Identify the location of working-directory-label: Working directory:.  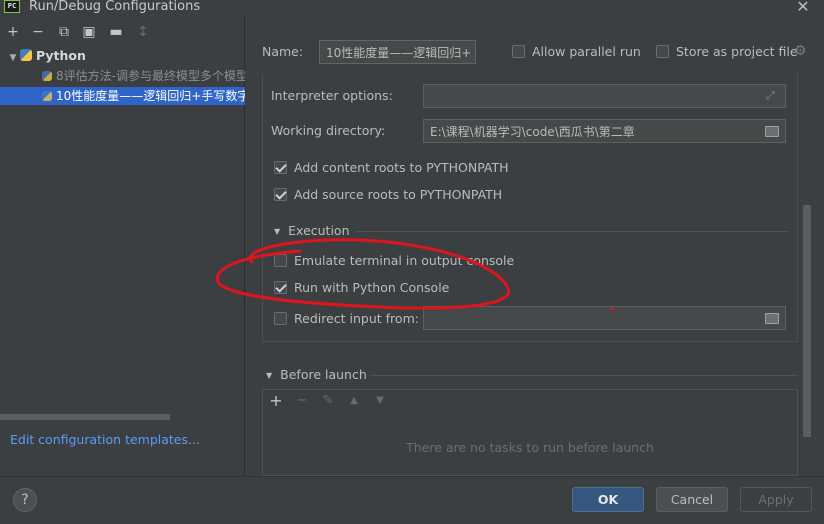
(328, 130).